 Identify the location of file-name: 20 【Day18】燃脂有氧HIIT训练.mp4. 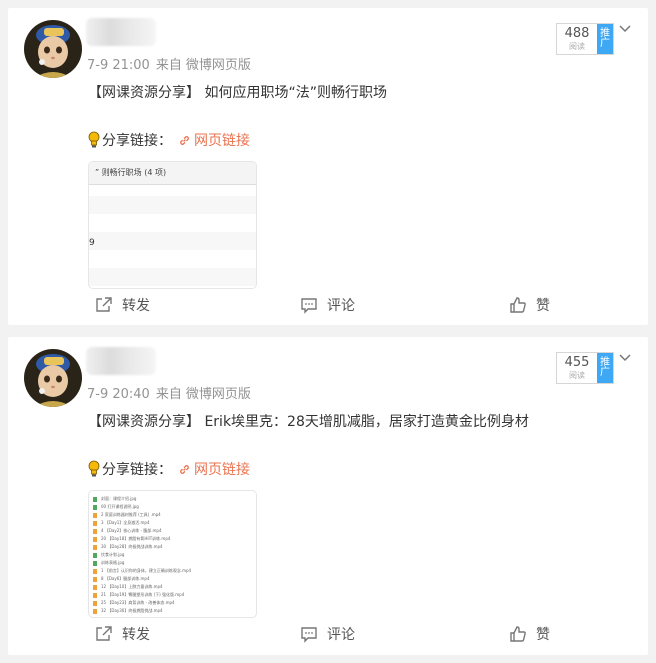
(136, 538).